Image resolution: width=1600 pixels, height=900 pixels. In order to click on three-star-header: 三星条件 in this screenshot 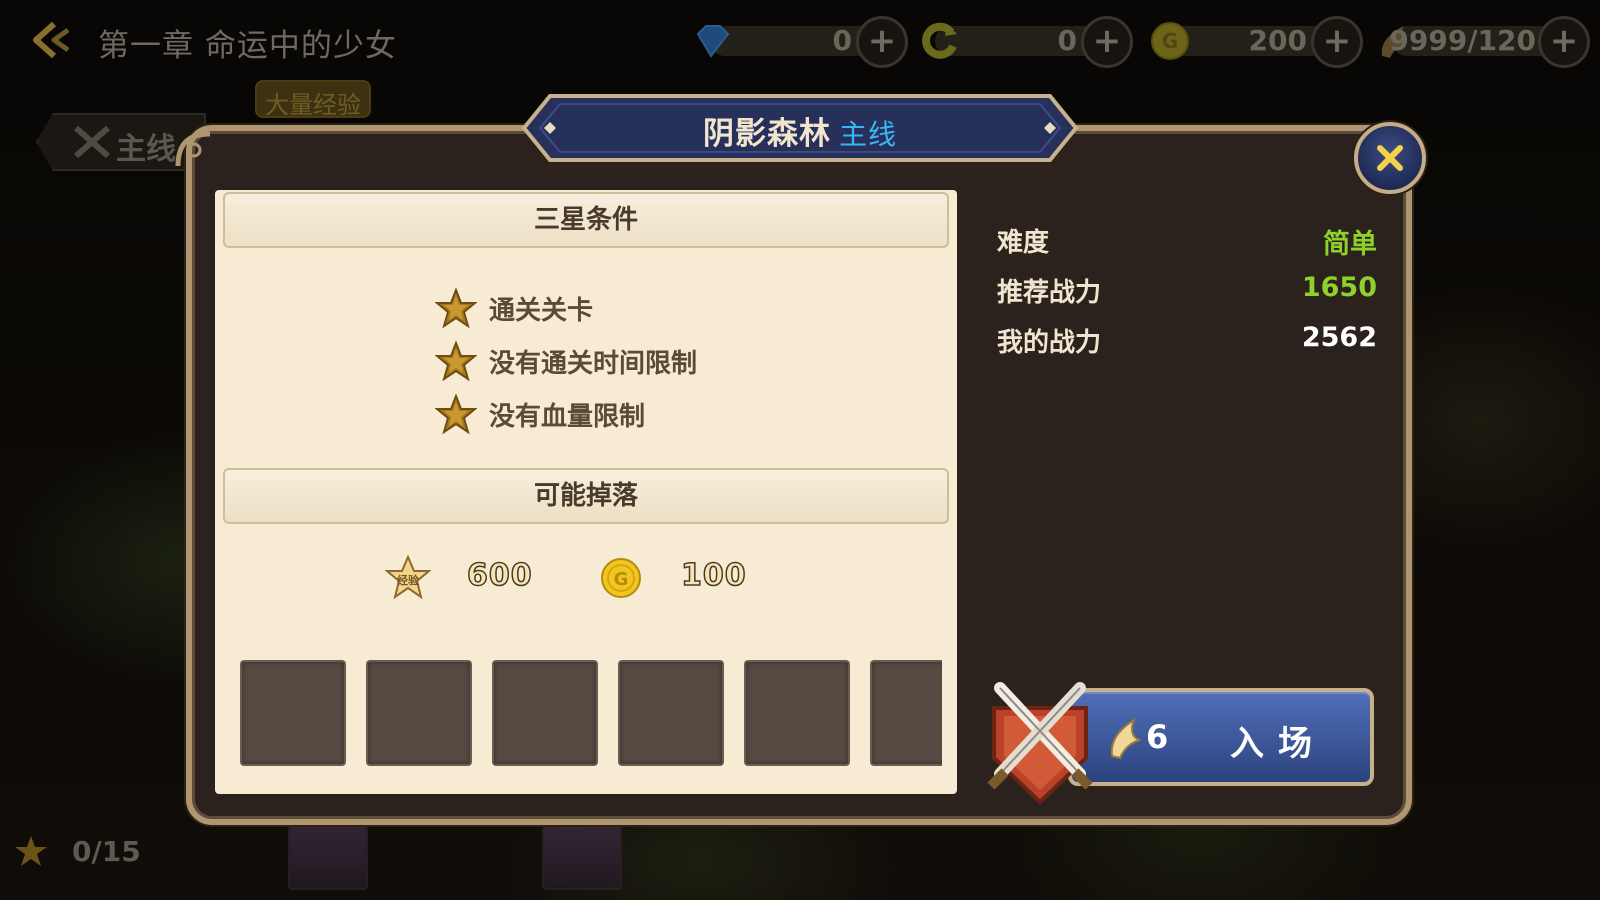, I will do `click(586, 220)`.